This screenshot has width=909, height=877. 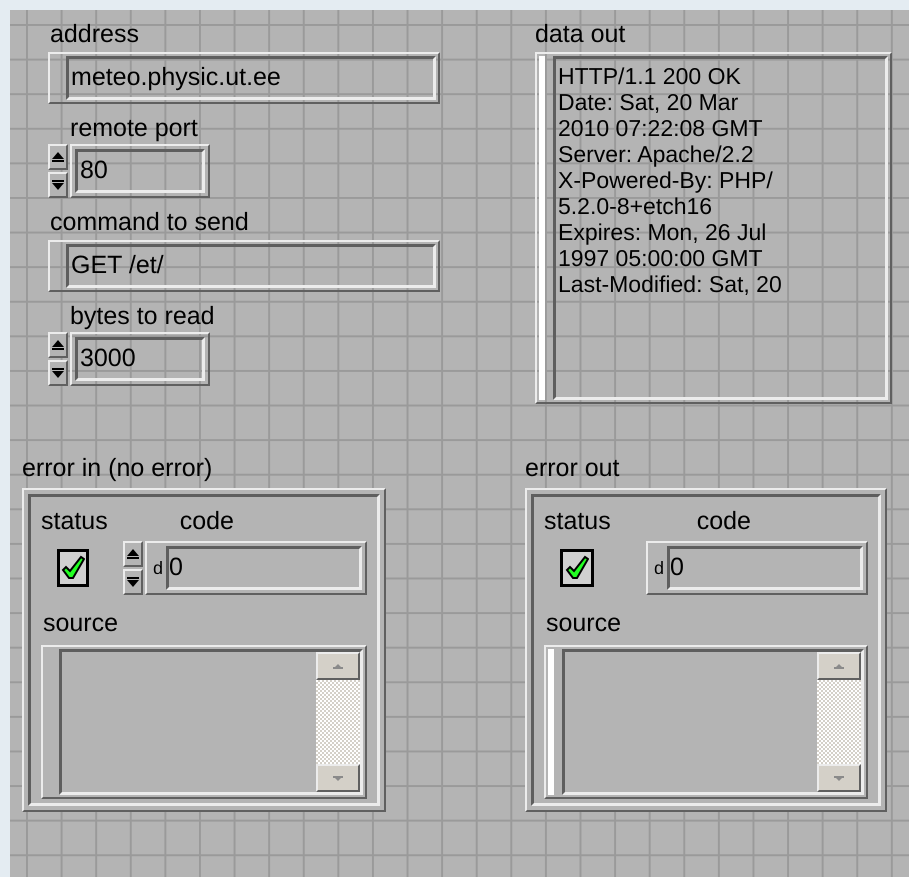 What do you see at coordinates (118, 468) in the screenshot?
I see `control-label: error in (no error)` at bounding box center [118, 468].